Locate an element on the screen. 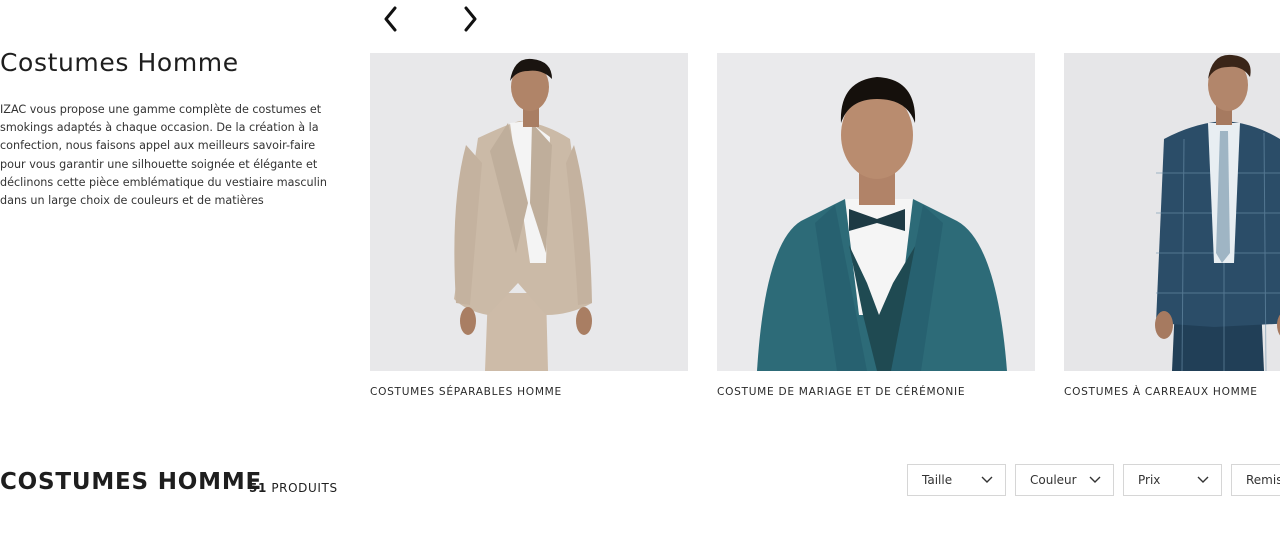 The image size is (1280, 534). beige-suit-photo is located at coordinates (529, 212).